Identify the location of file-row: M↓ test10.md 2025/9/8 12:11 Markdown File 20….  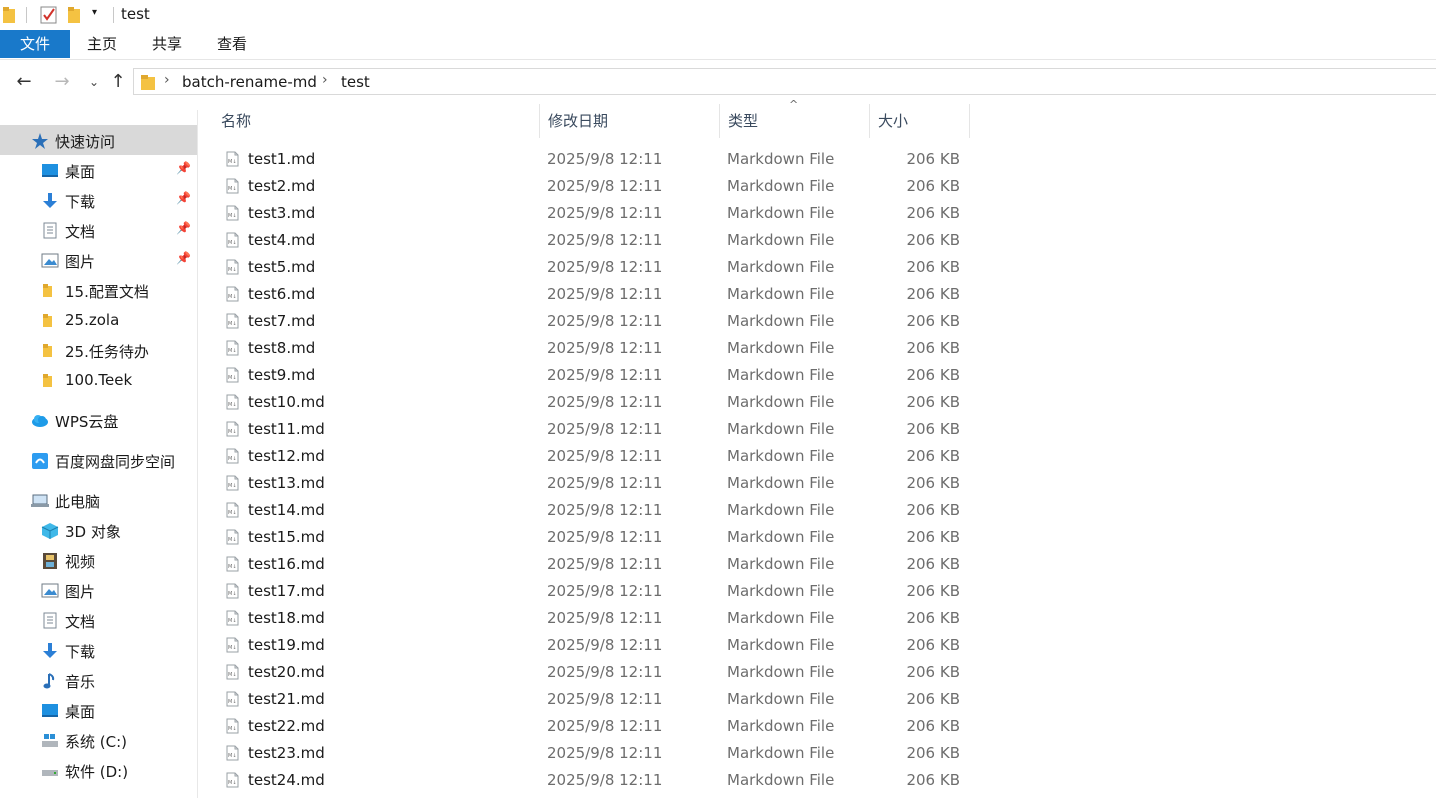
(594, 402).